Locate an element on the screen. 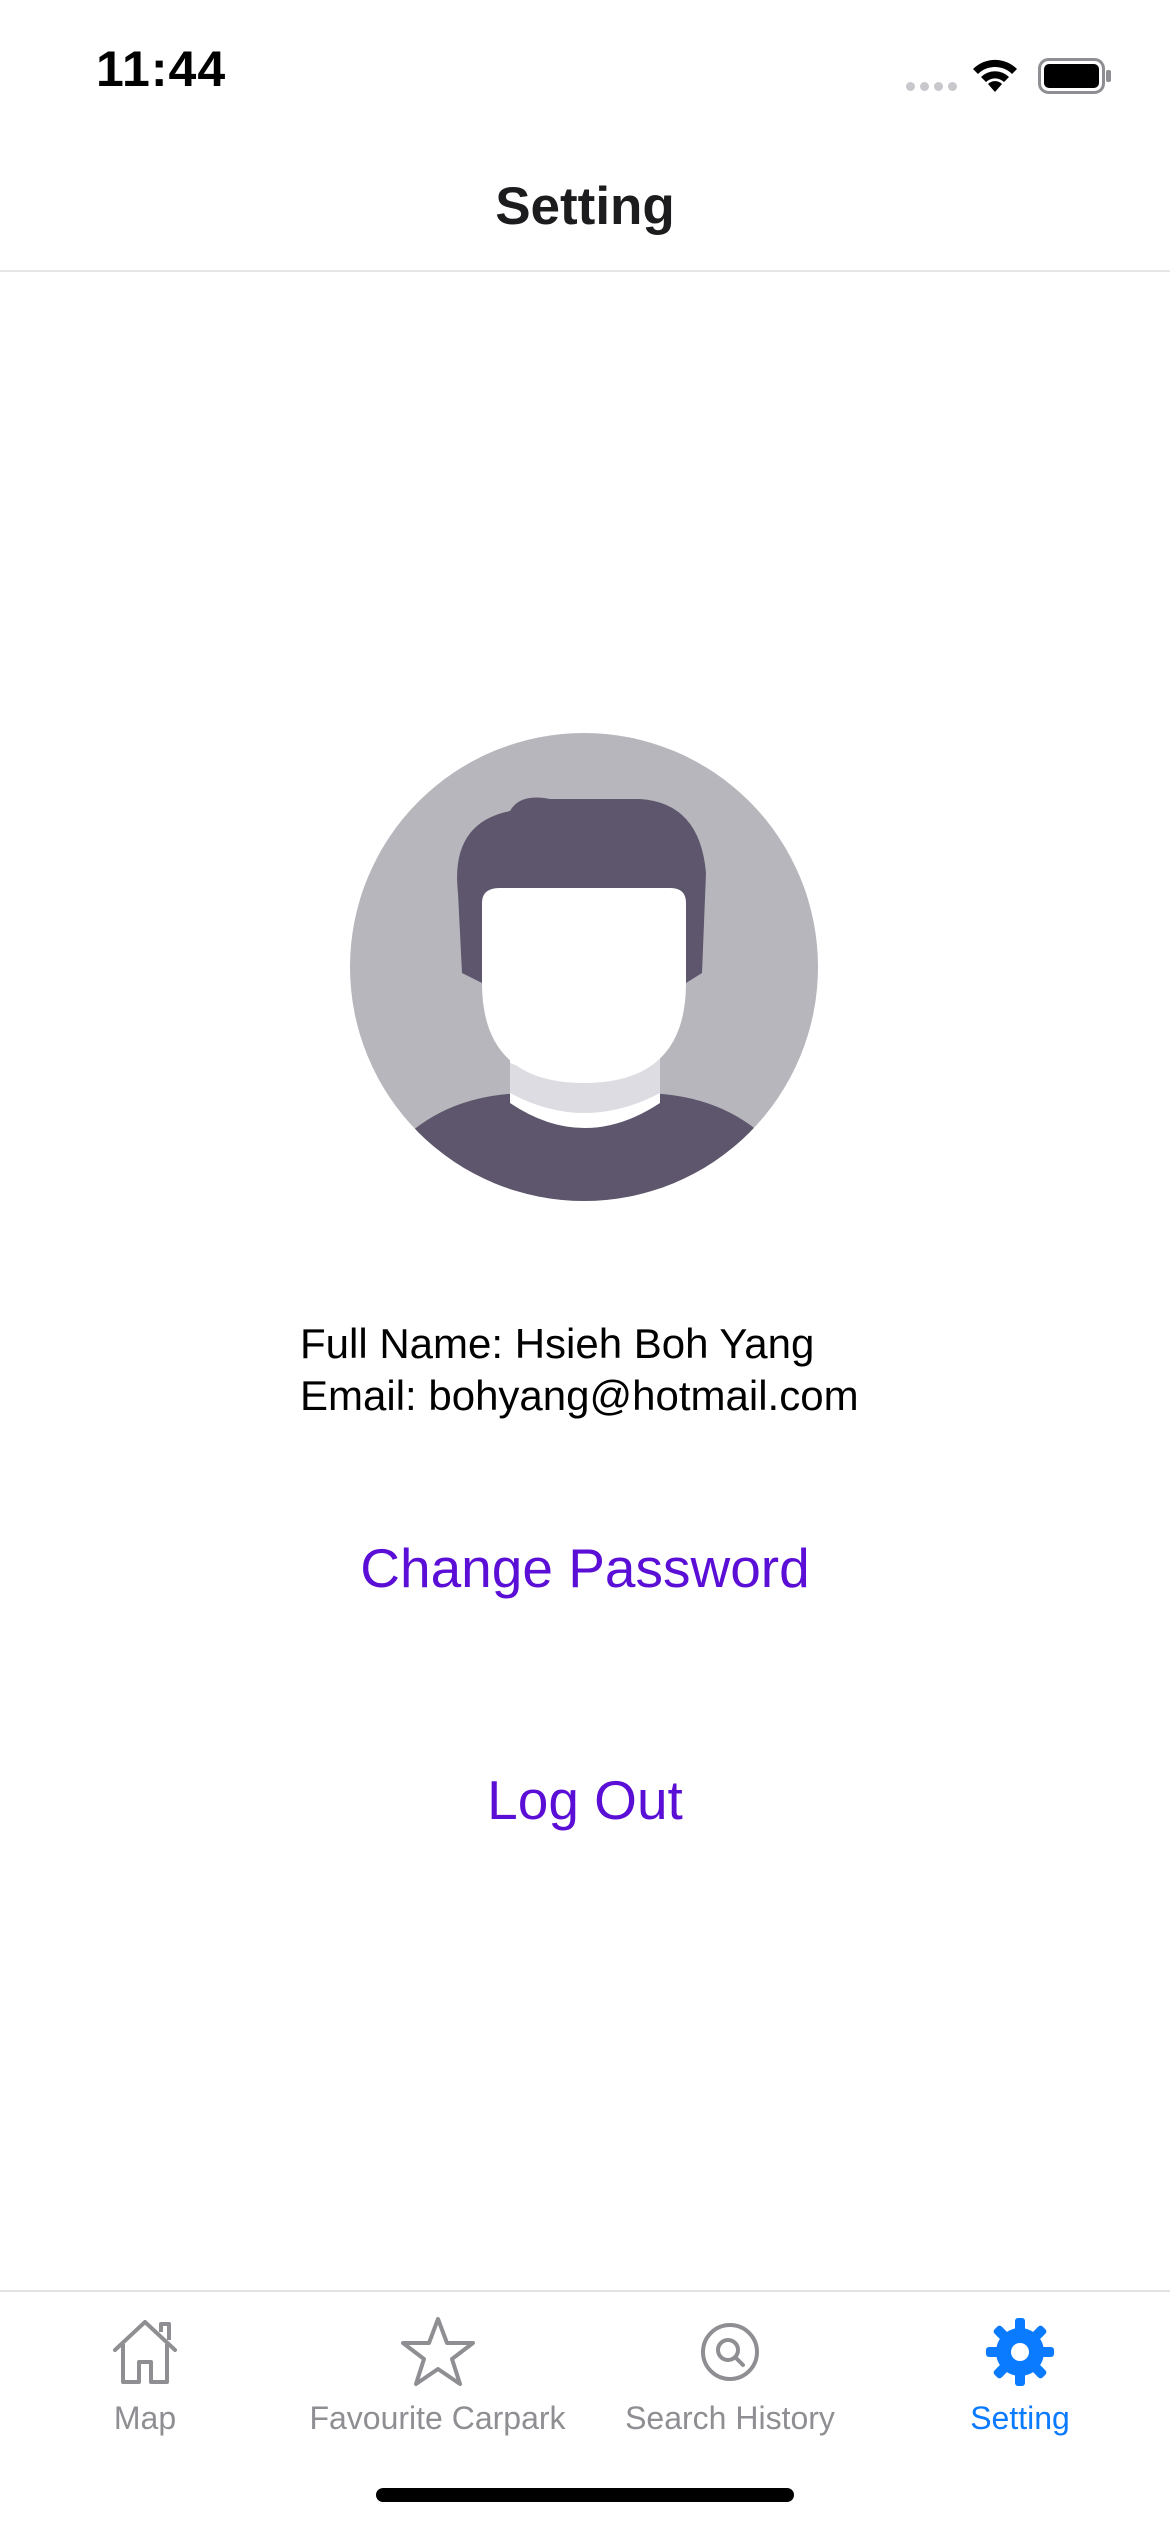 This screenshot has height=2532, width=1170. page-title: Setting is located at coordinates (585, 206).